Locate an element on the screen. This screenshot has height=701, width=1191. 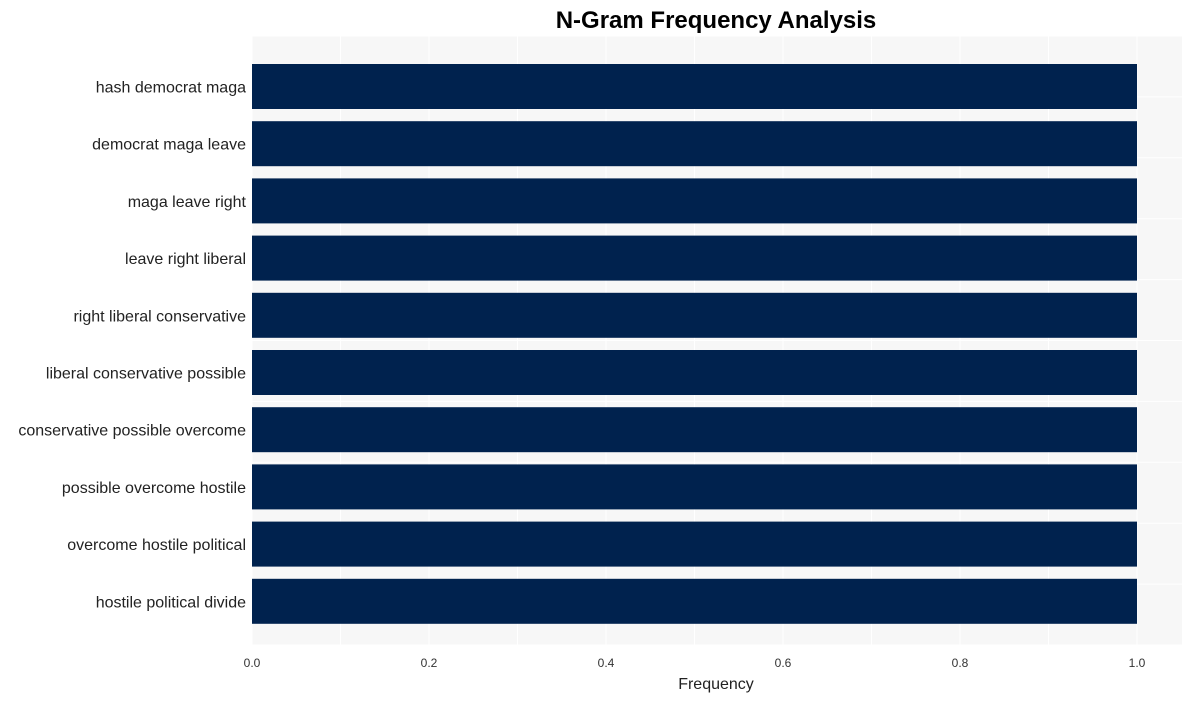
y-tick-label: possible overcome hostile is located at coordinates (154, 488).